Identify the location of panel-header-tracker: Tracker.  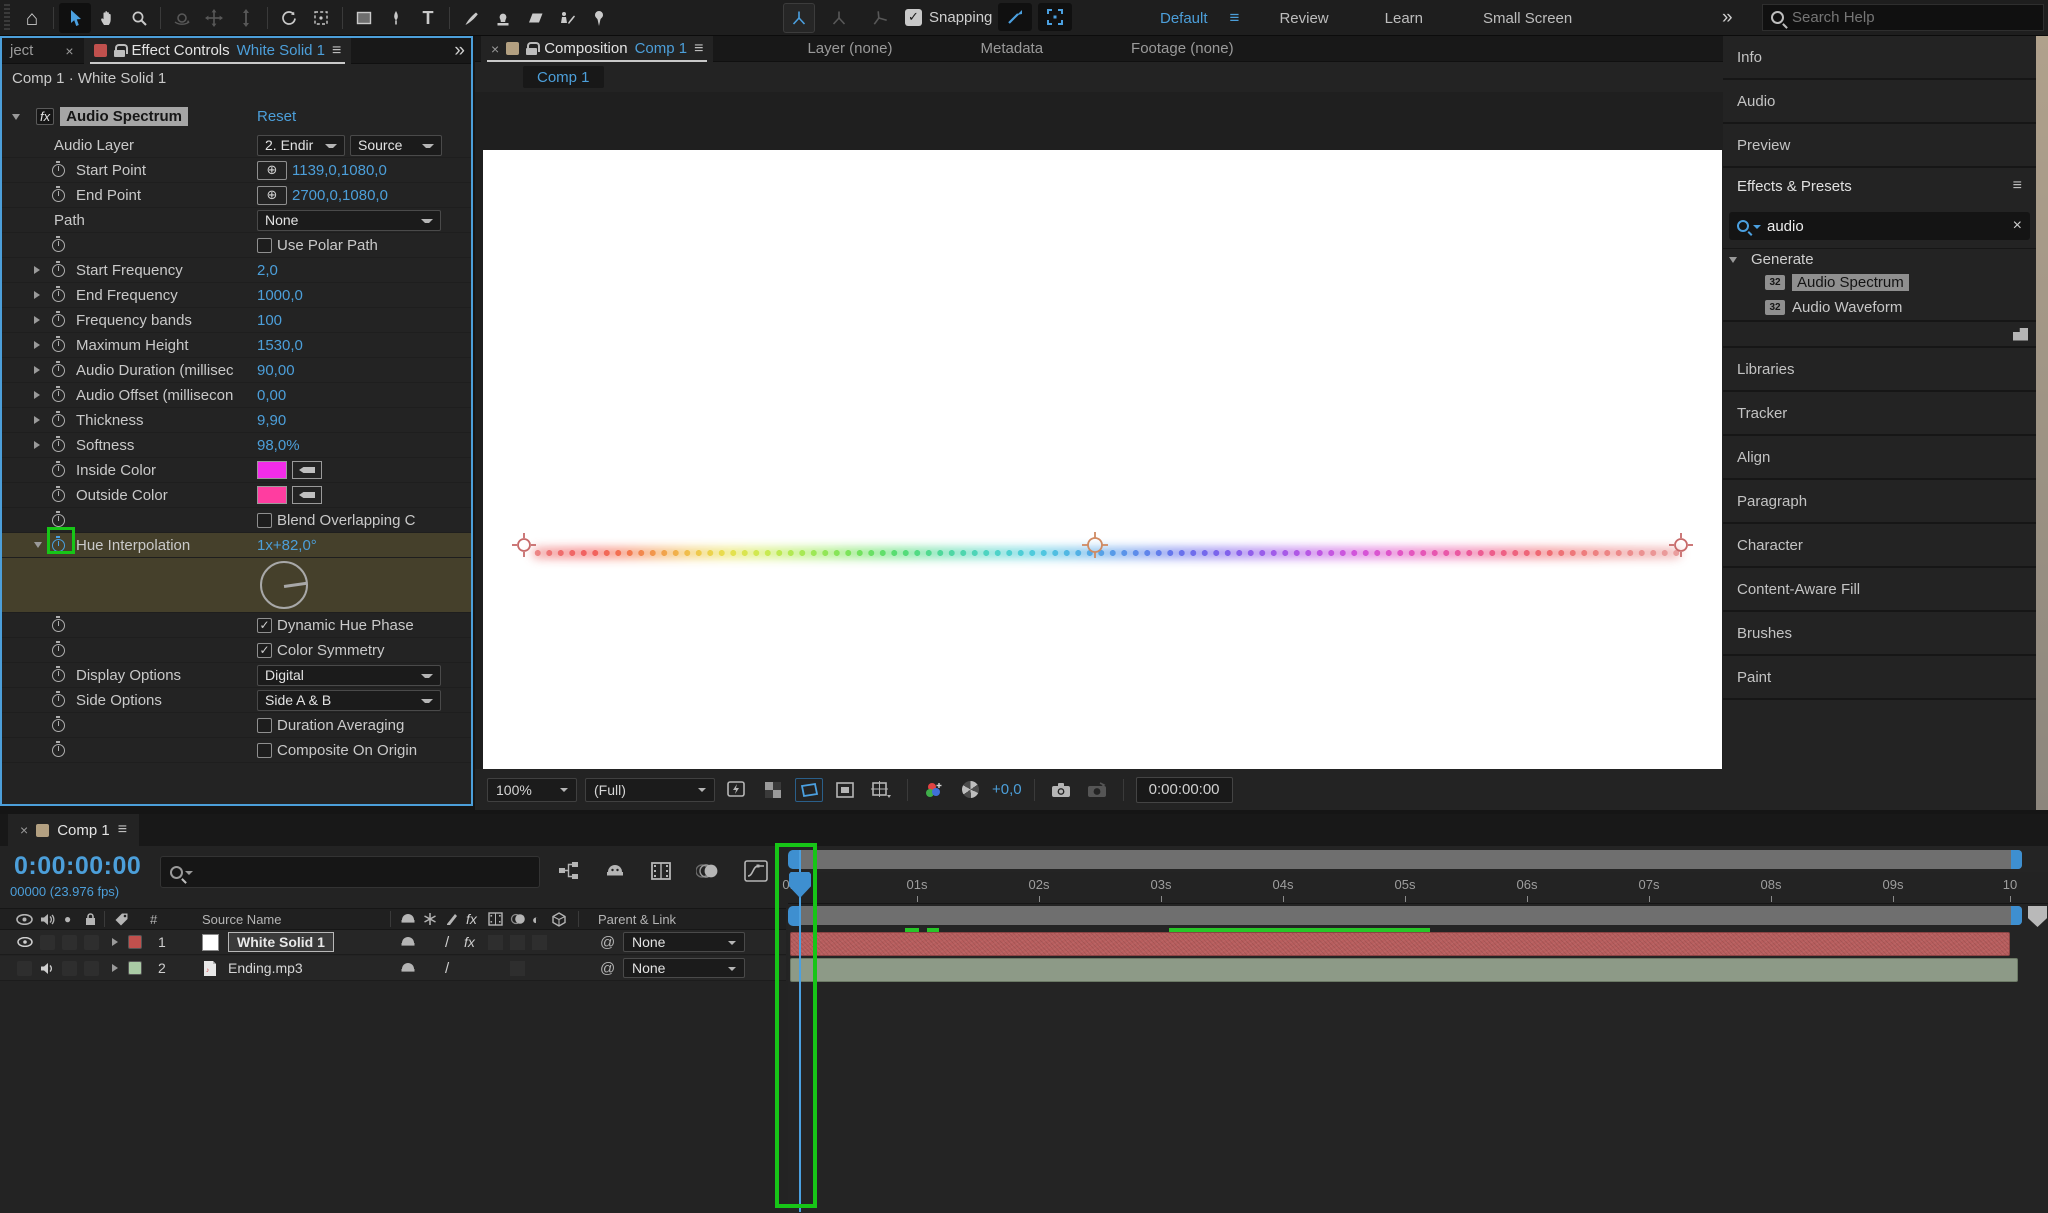
(1879, 414).